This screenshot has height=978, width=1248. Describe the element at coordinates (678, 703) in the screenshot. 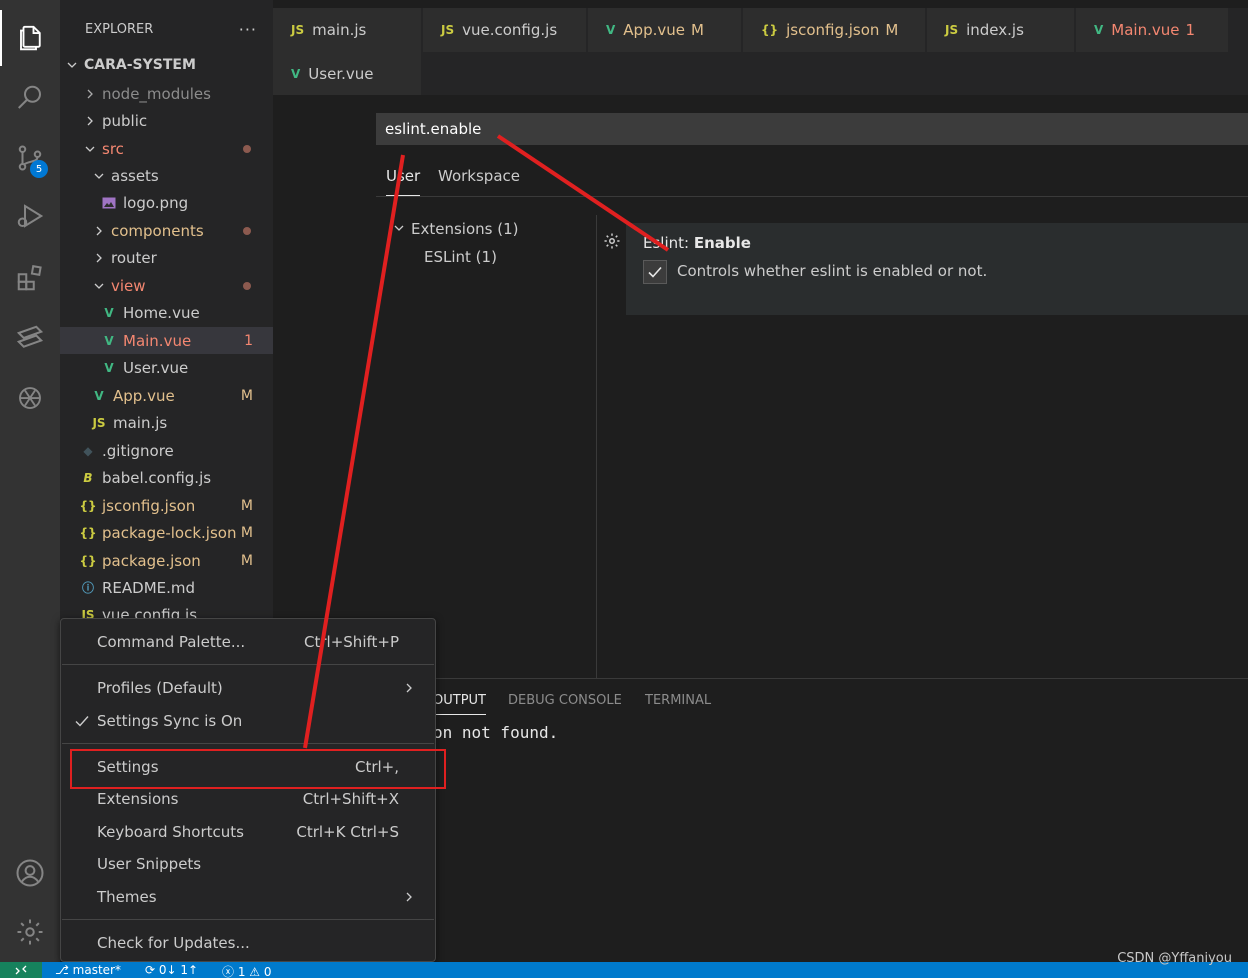

I see `tab-terminal: TERMINAL` at that location.